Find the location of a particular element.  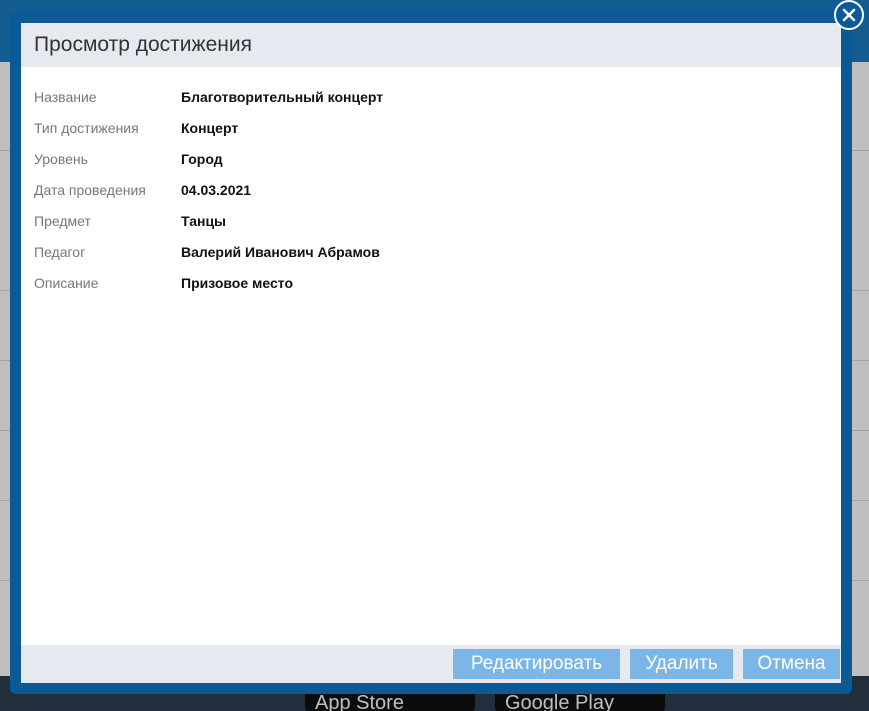

field-label: Название is located at coordinates (65, 97).